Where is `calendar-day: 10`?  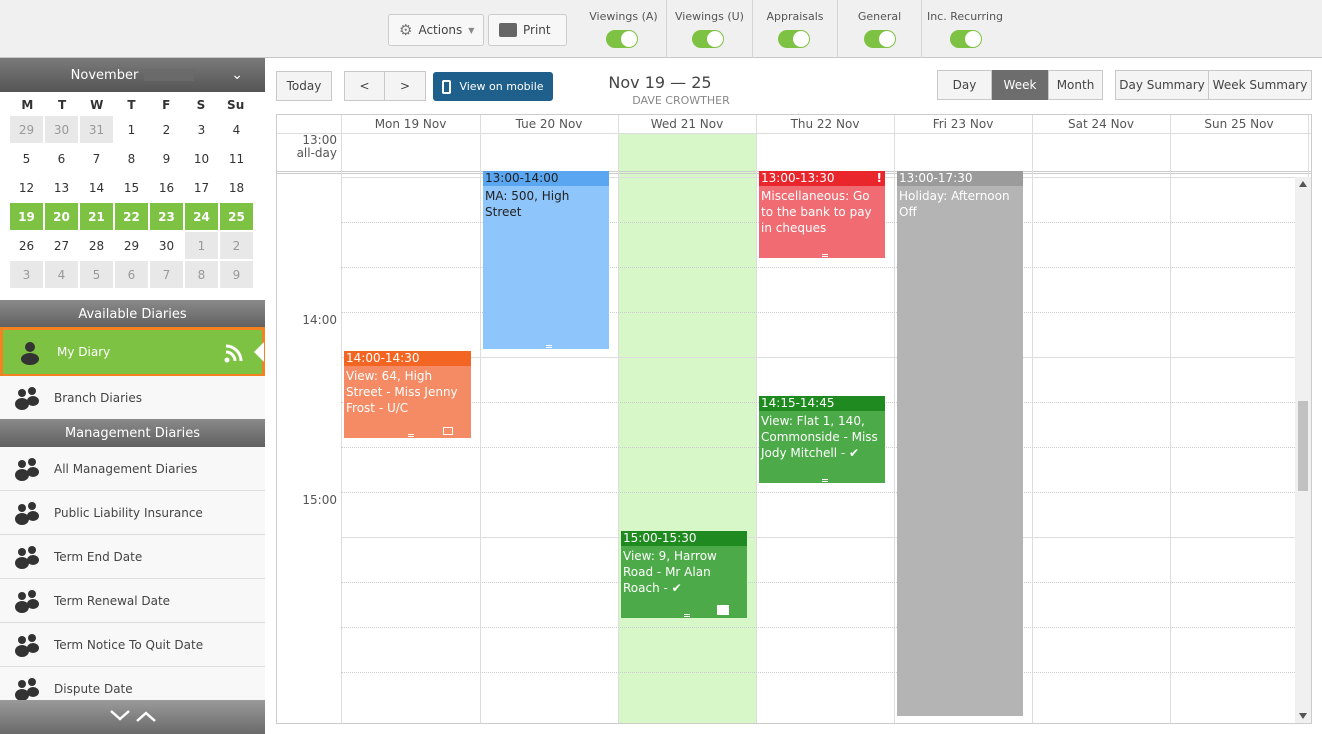 calendar-day: 10 is located at coordinates (201, 158).